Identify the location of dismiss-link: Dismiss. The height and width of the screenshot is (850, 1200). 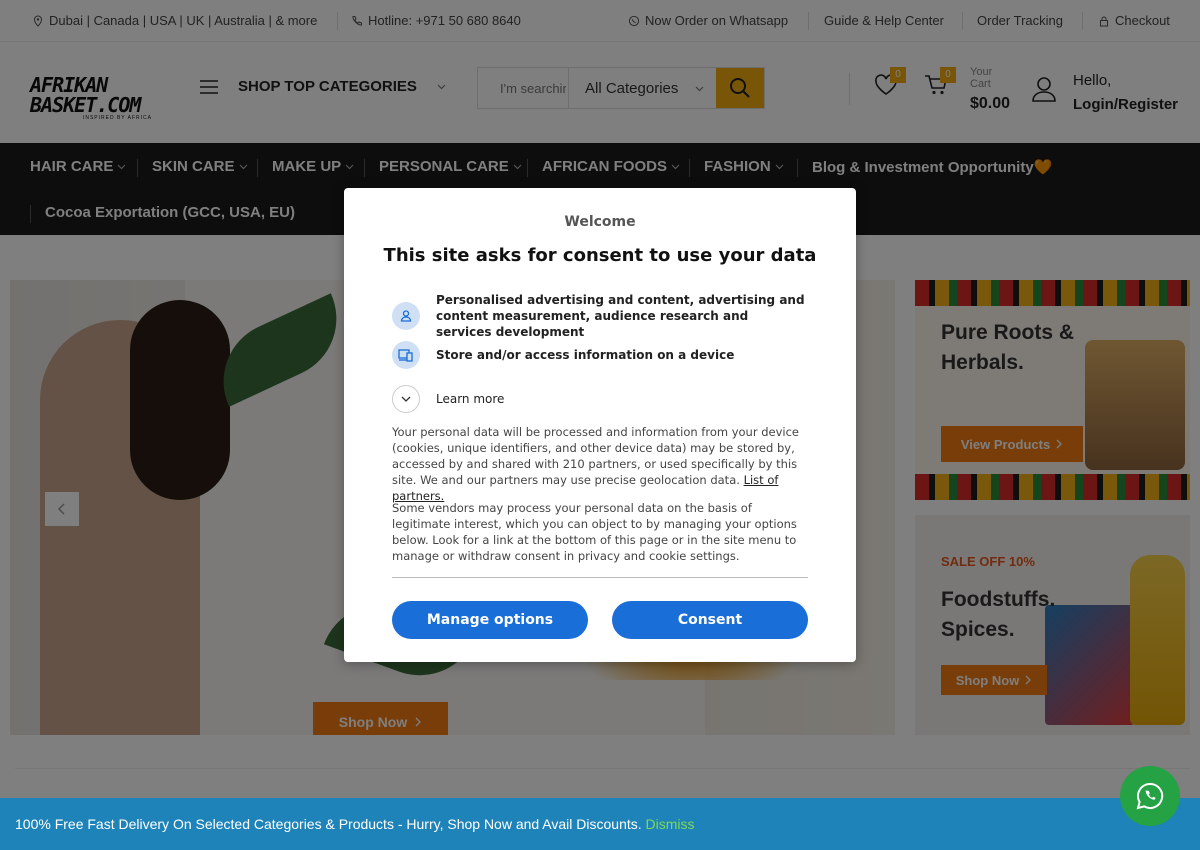
(670, 824).